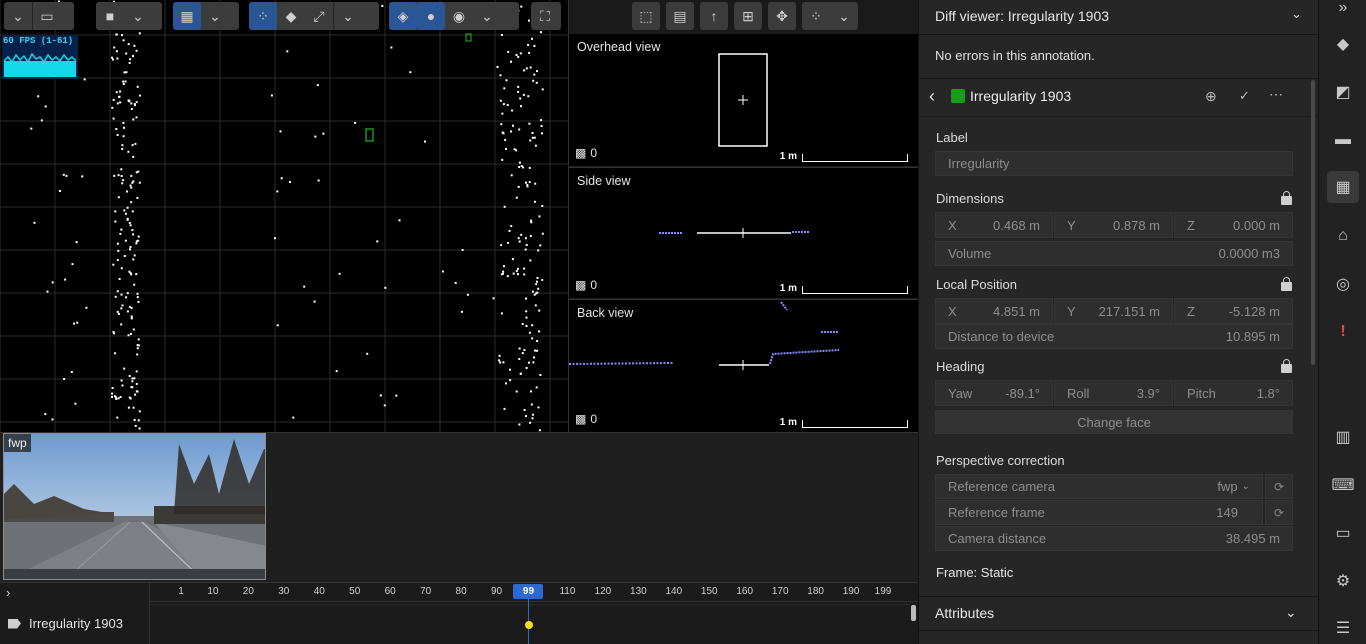  I want to click on local-position-heading: Local Position, so click(976, 284).